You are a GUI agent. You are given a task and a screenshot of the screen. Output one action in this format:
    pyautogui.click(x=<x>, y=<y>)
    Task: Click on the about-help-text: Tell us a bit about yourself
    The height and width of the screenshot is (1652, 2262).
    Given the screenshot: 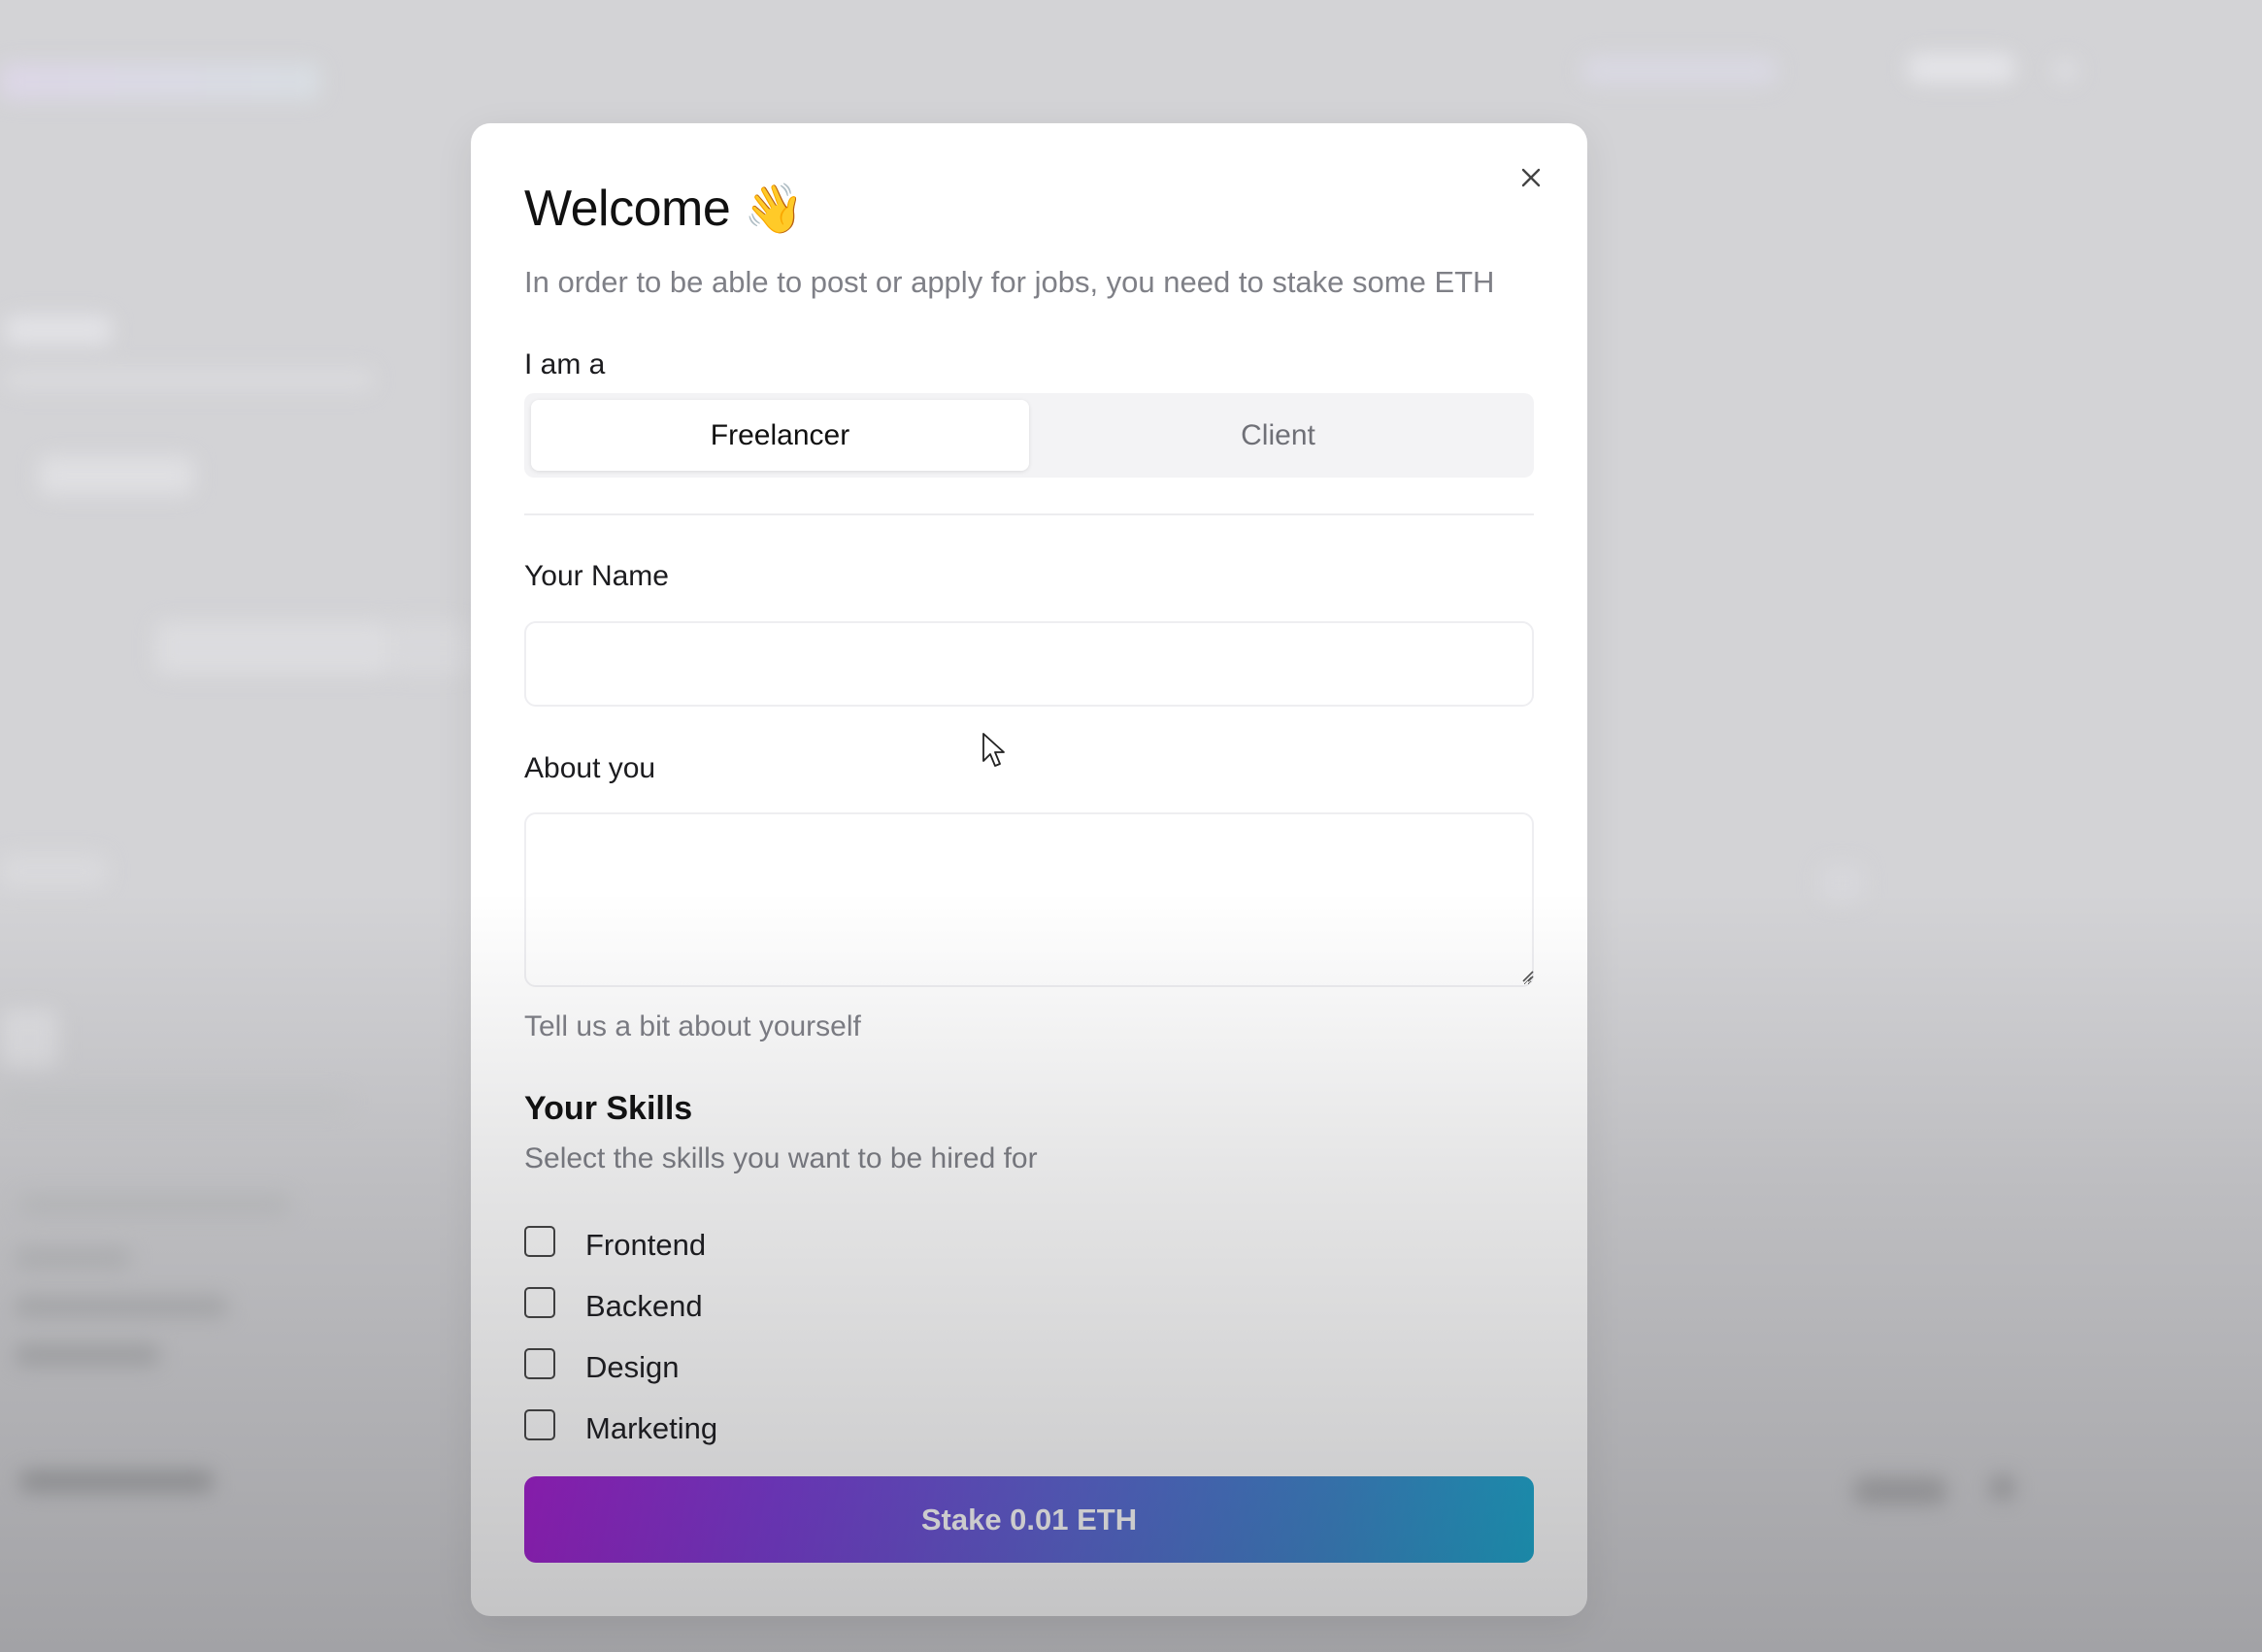 What is the action you would take?
    pyautogui.click(x=693, y=1026)
    